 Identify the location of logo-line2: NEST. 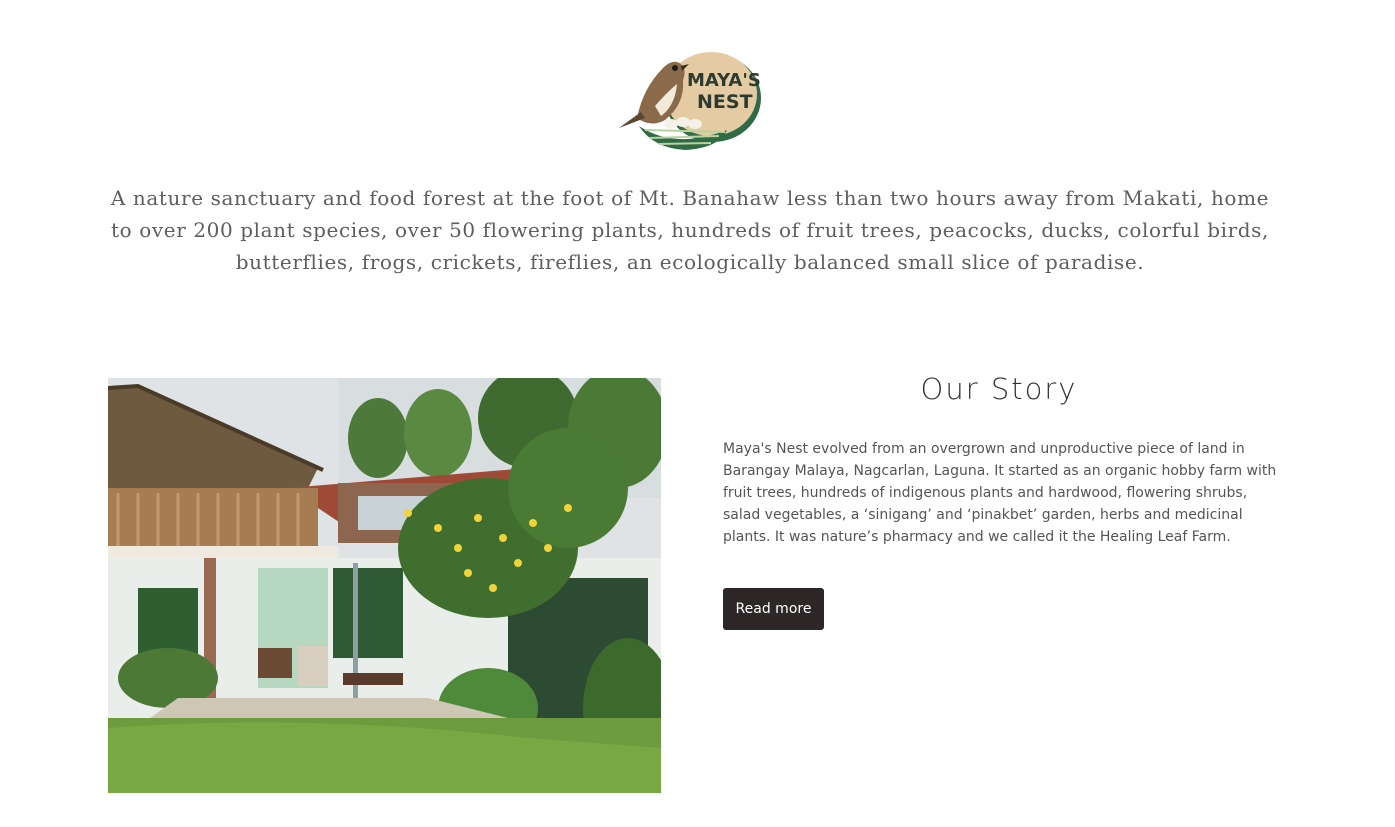
(725, 102).